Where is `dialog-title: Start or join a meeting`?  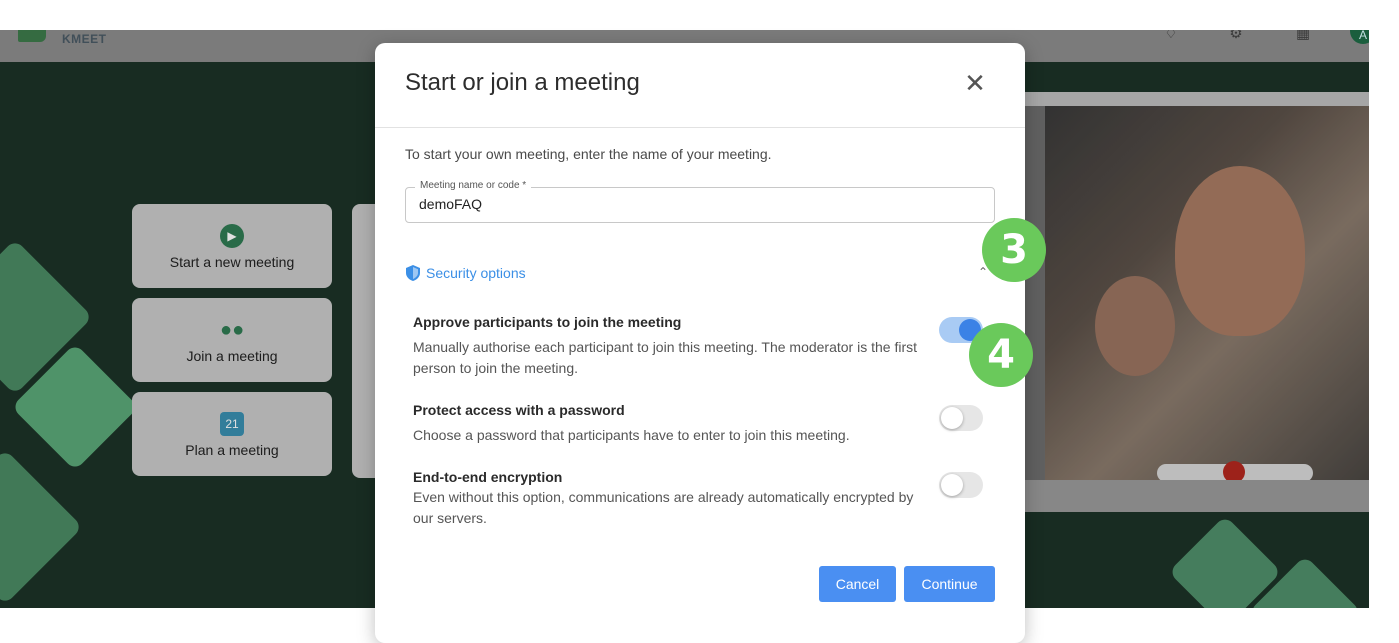
dialog-title: Start or join a meeting is located at coordinates (522, 82).